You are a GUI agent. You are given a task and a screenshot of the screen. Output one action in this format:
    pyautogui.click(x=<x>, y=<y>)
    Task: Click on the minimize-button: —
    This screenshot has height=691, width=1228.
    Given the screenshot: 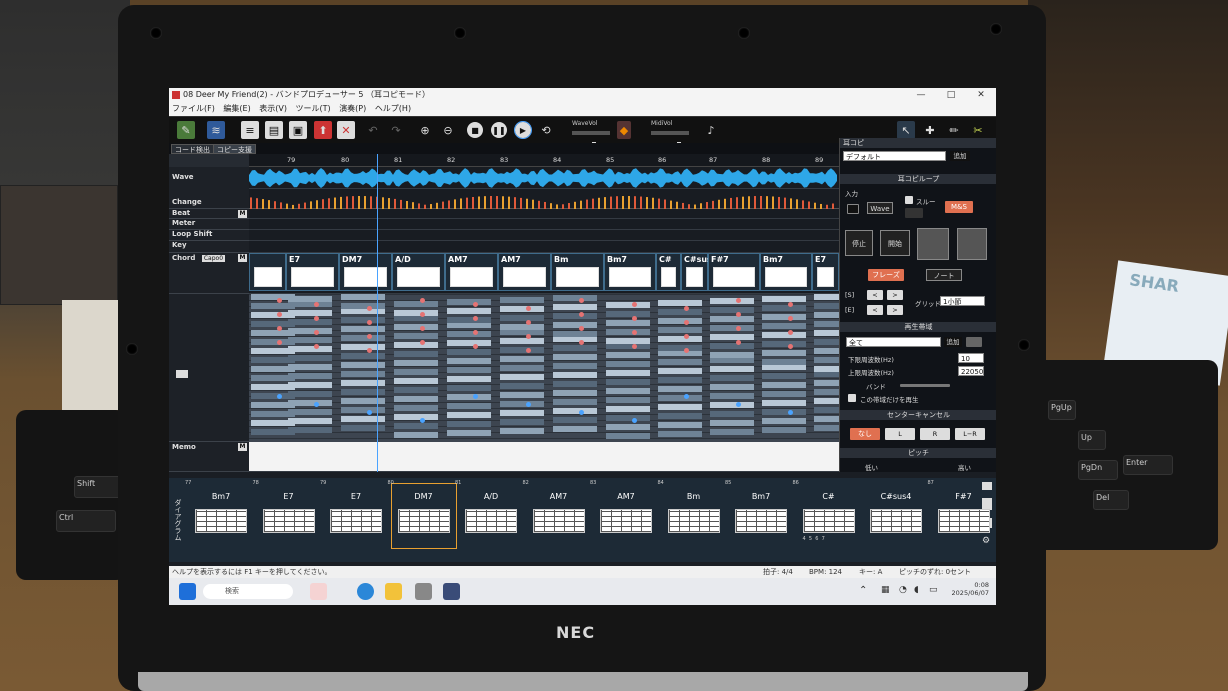 What is the action you would take?
    pyautogui.click(x=921, y=95)
    